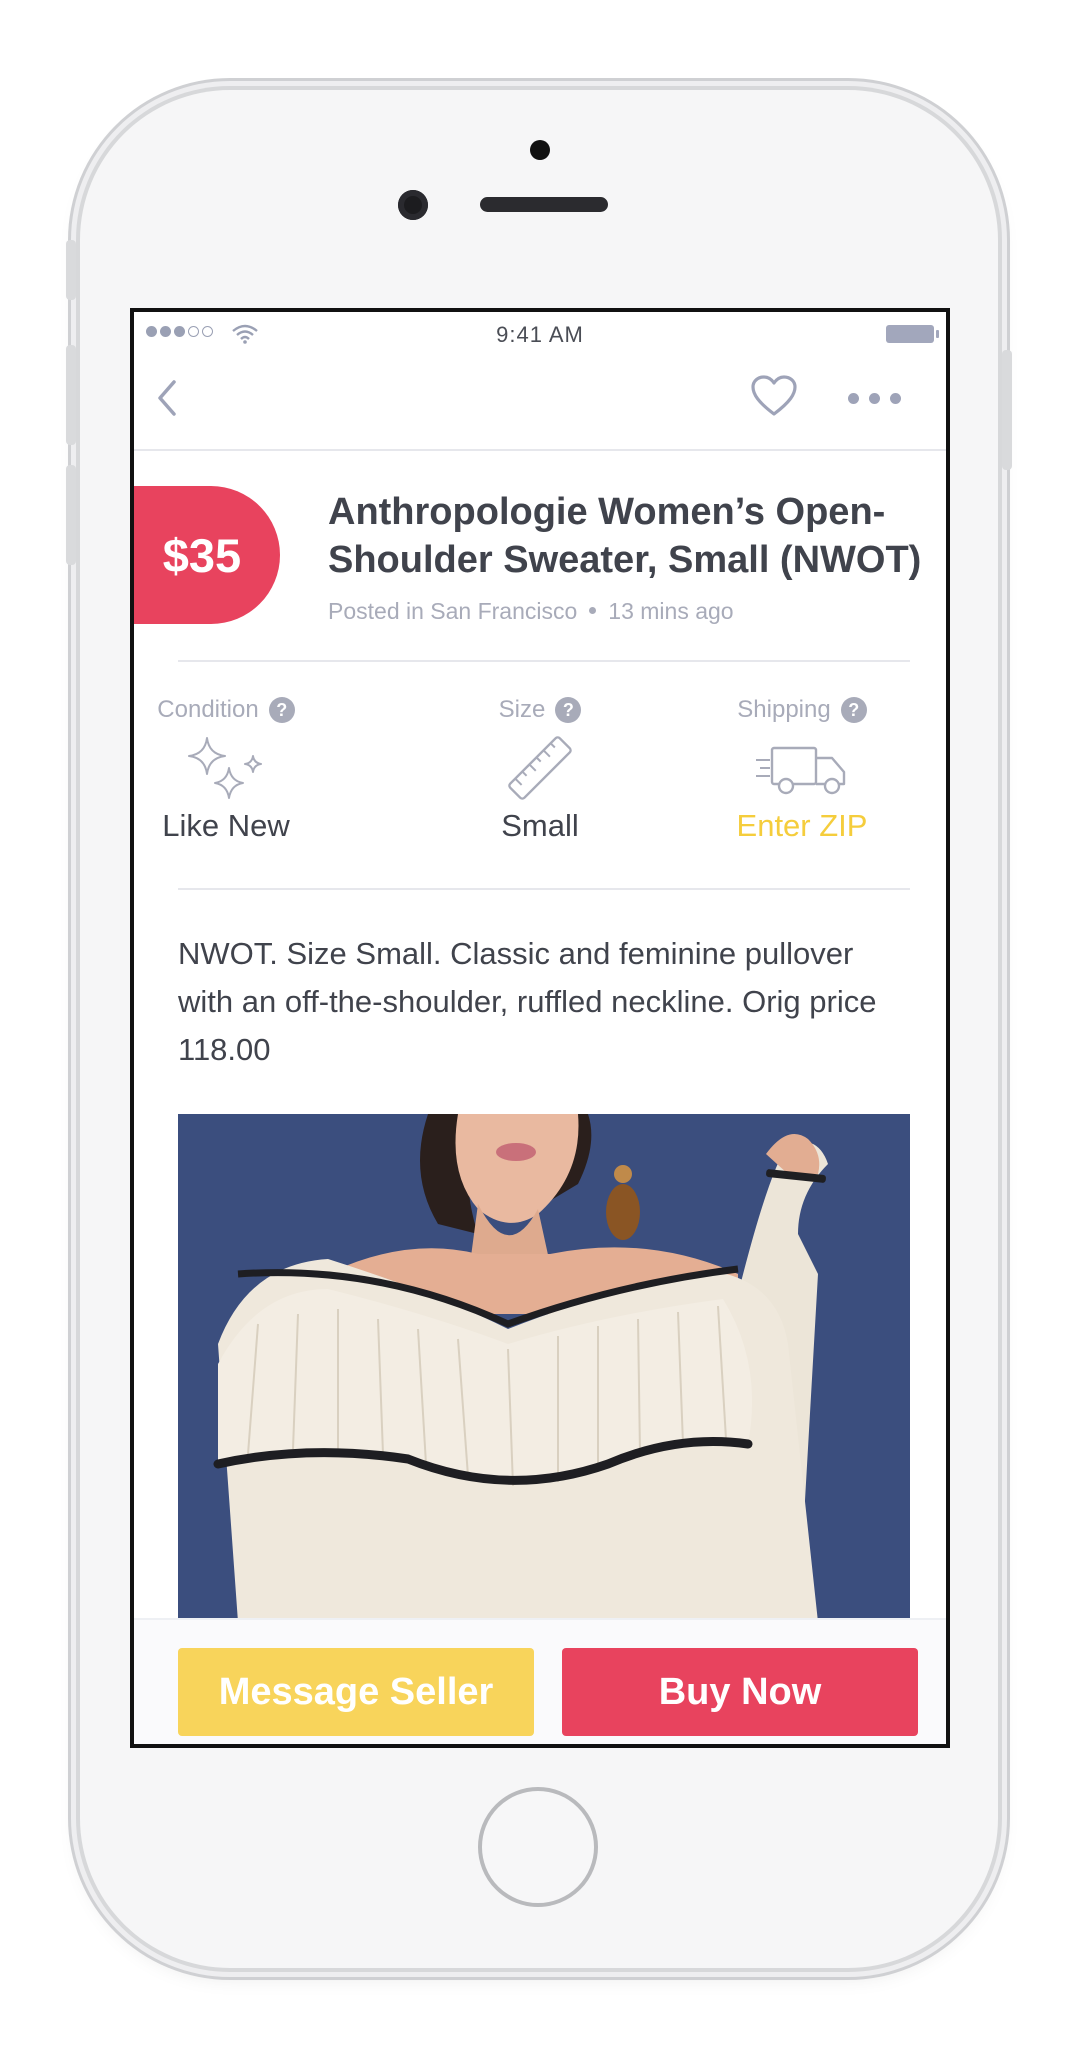 Image resolution: width=1080 pixels, height=2068 pixels. I want to click on status-bar: 9:41 AM, so click(540, 330).